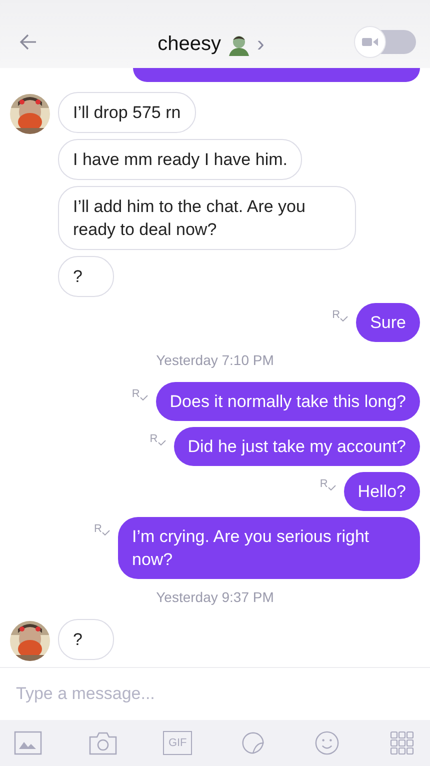 The height and width of the screenshot is (766, 430). Describe the element at coordinates (388, 322) in the screenshot. I see `message-bubble: Sure` at that location.